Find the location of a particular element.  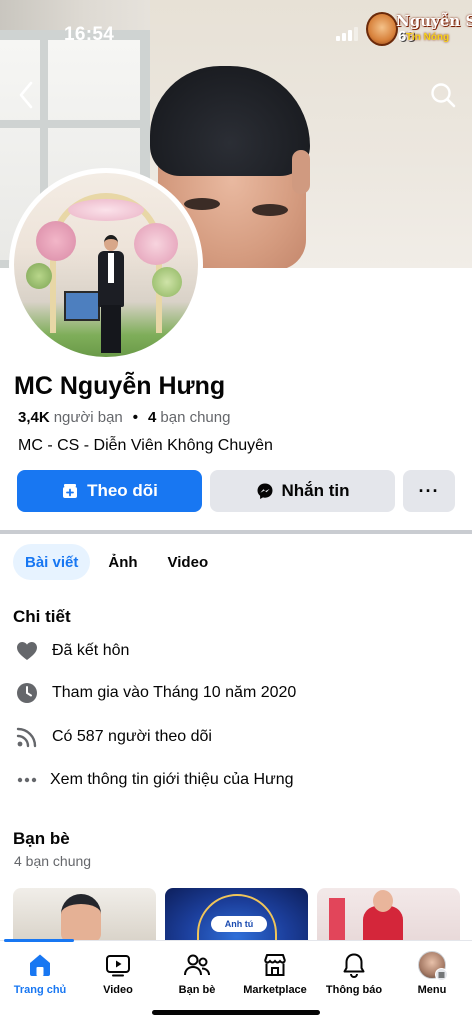

friend-stats: 3,4K người bạn • 4 bạn chung is located at coordinates (124, 417).